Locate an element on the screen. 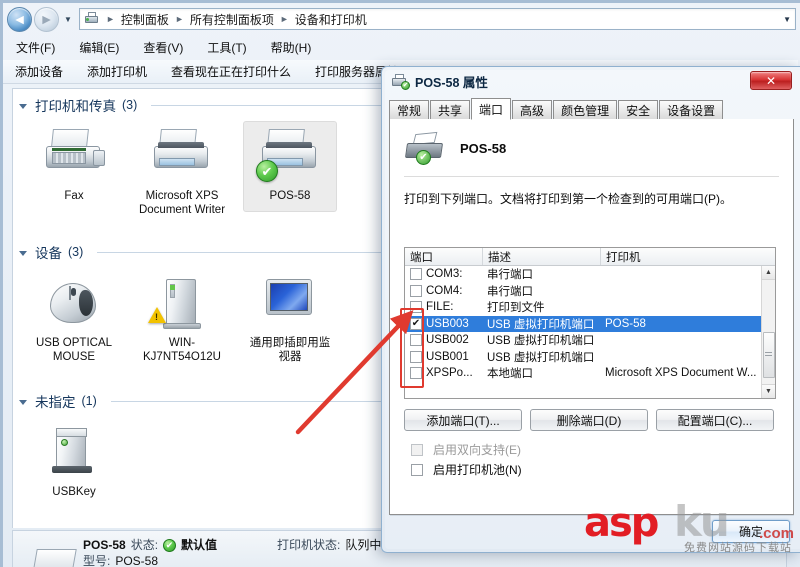  dialog-footer-divider is located at coordinates (592, 515).